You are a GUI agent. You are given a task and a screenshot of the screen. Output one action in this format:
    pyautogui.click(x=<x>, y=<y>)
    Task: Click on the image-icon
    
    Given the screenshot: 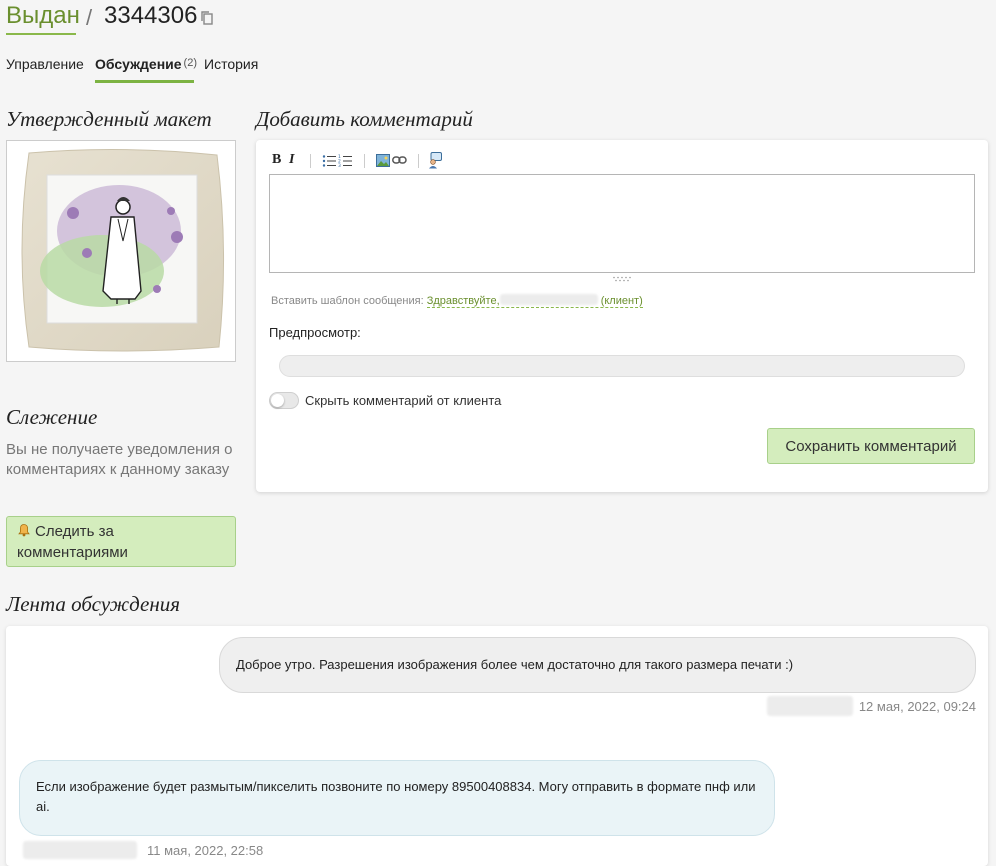 What is the action you would take?
    pyautogui.click(x=383, y=160)
    